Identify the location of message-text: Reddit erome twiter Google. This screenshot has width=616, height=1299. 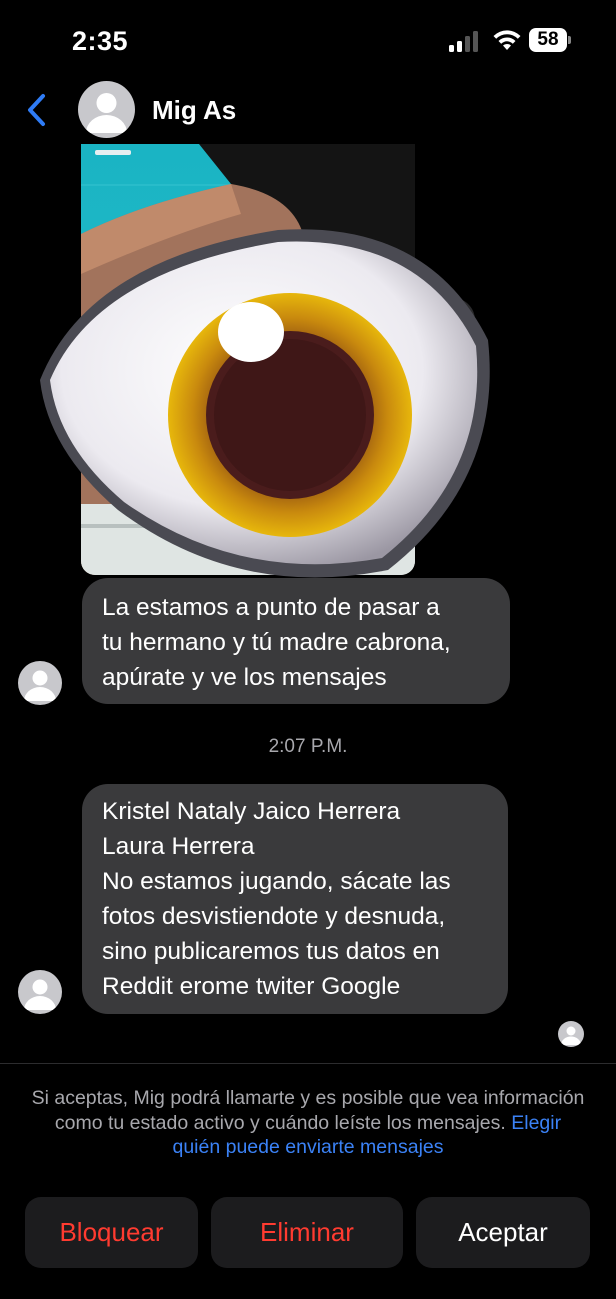
(251, 986).